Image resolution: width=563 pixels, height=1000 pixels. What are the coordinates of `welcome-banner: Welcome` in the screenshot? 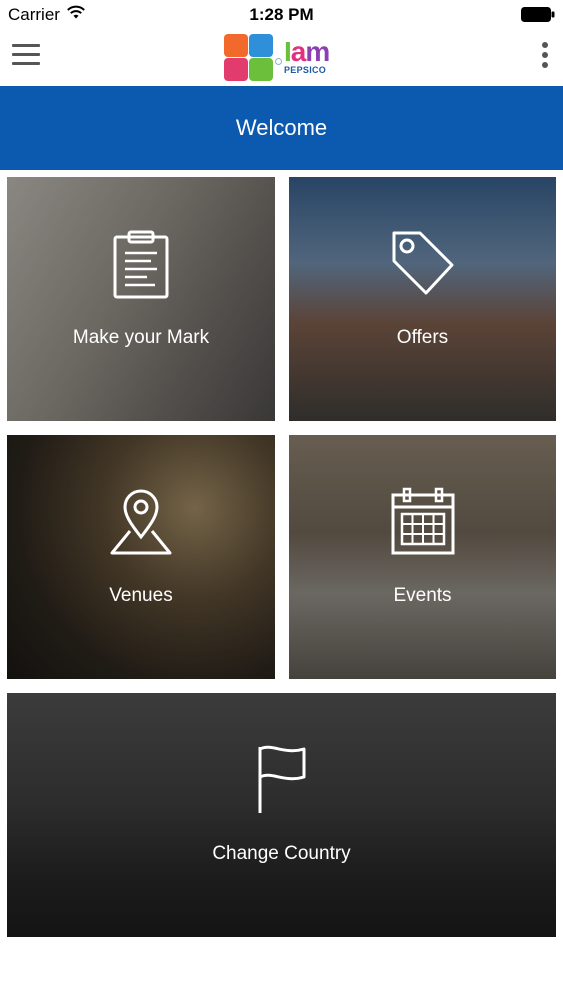 It's located at (281, 128).